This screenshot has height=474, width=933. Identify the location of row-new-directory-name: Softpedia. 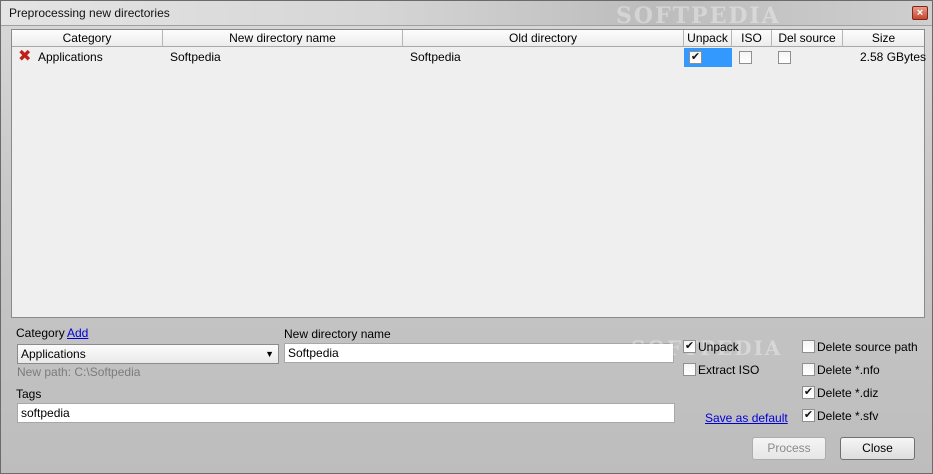
(195, 57).